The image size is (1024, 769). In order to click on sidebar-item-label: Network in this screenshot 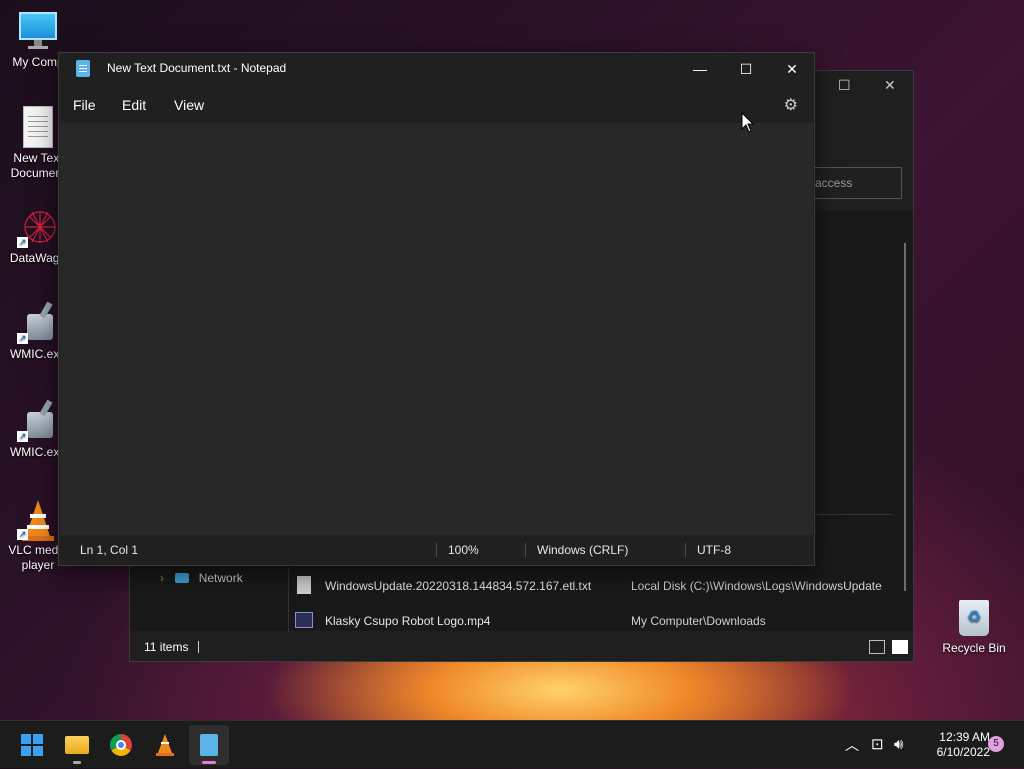, I will do `click(220, 578)`.